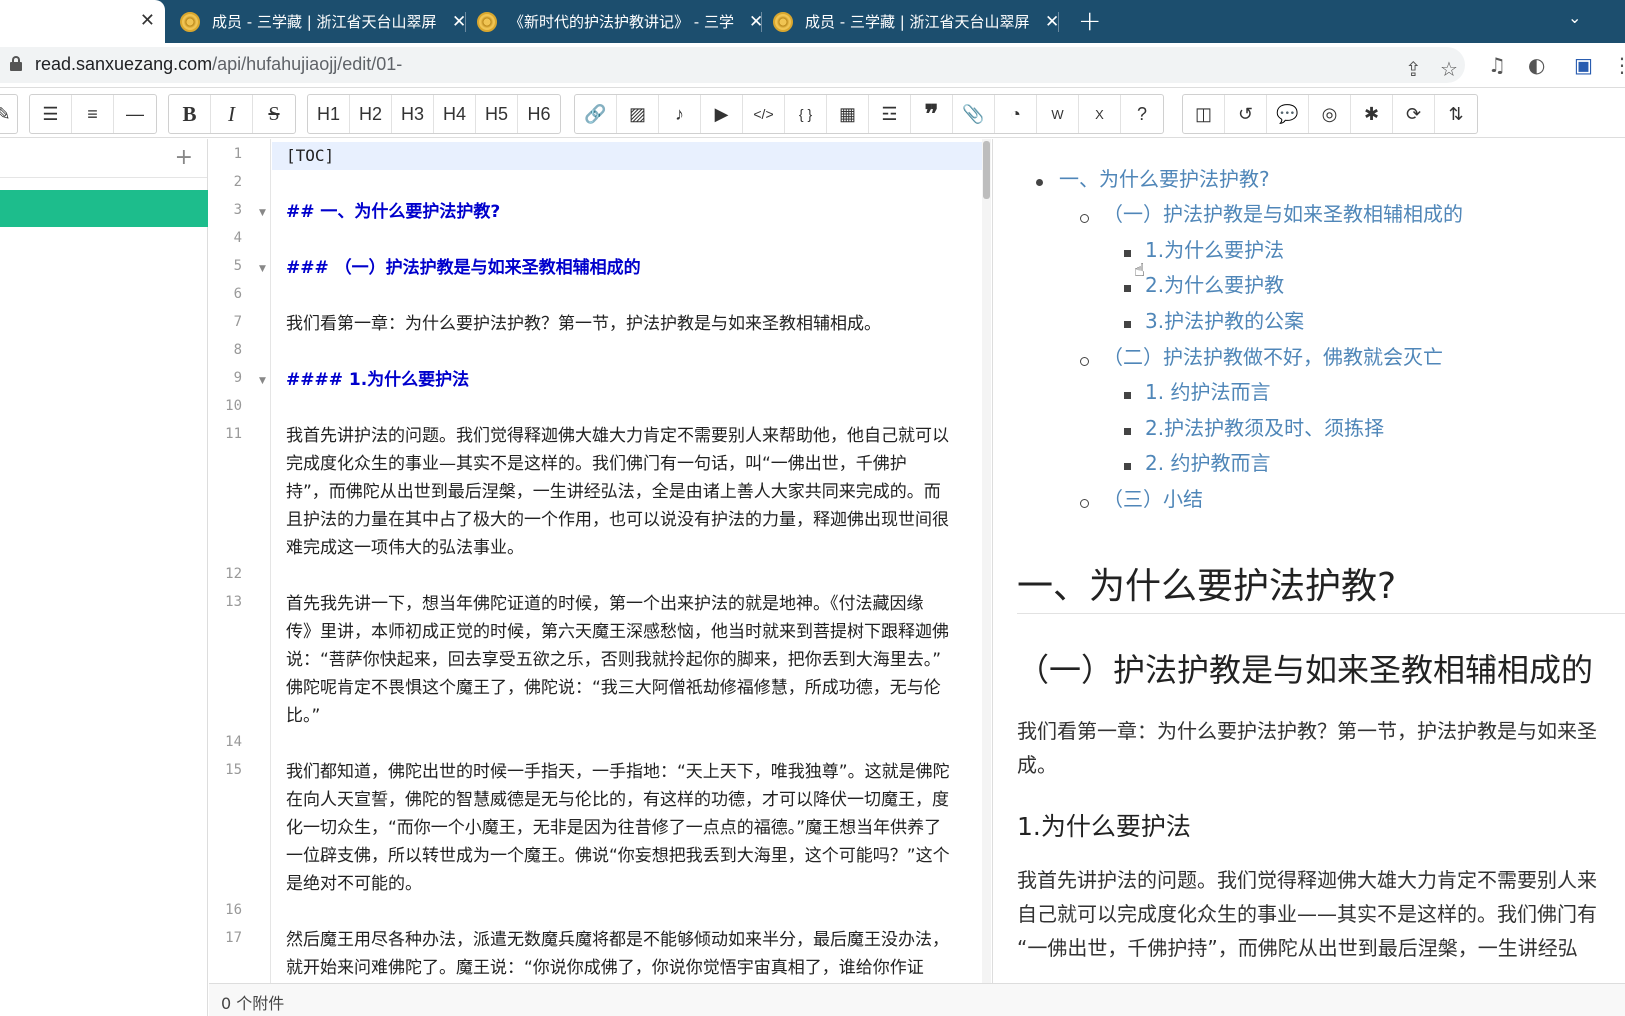  Describe the element at coordinates (233, 770) in the screenshot. I see `line-number: 15` at that location.